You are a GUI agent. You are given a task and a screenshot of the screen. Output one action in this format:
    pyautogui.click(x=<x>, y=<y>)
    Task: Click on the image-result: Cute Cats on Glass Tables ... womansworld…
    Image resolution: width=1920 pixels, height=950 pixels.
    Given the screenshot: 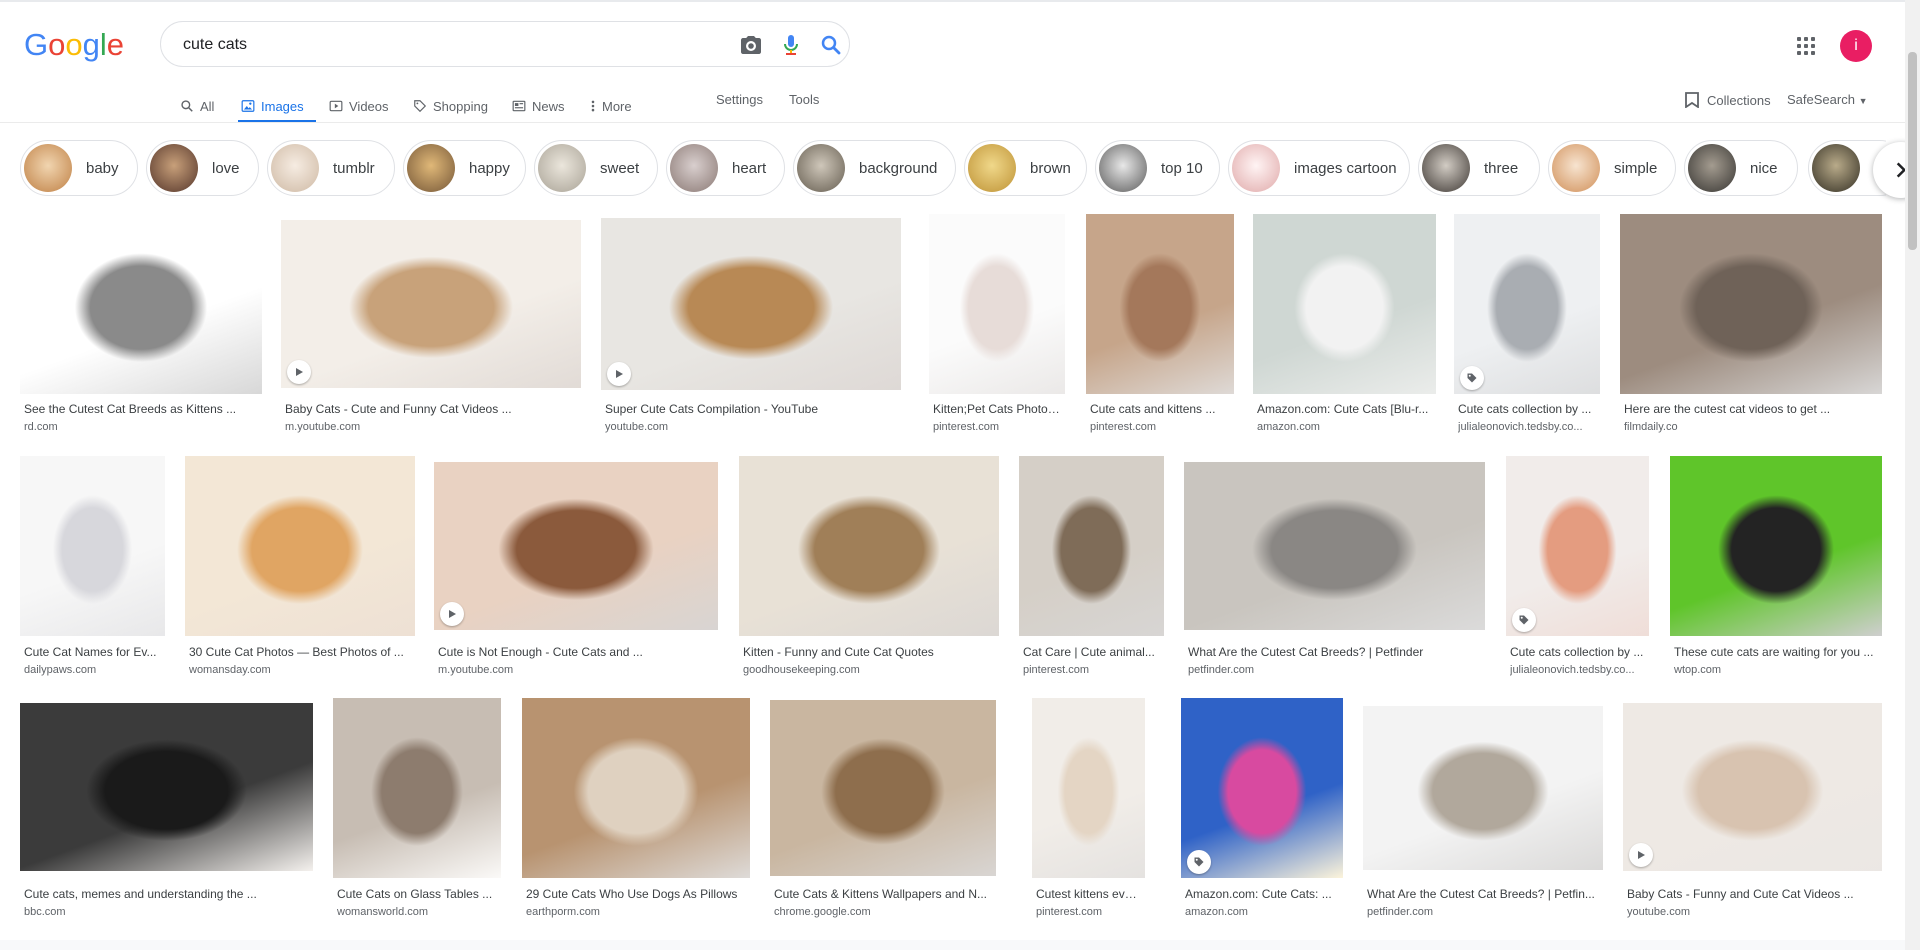 What is the action you would take?
    pyautogui.click(x=417, y=810)
    